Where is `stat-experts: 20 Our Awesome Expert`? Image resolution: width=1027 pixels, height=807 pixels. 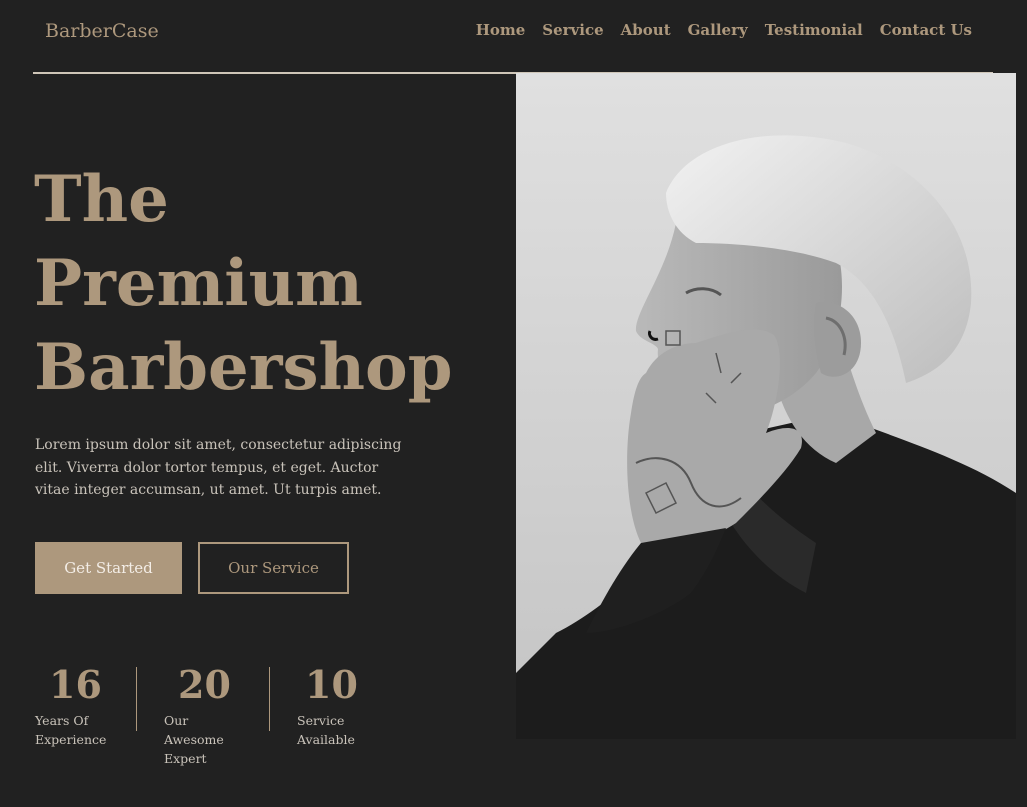 stat-experts: 20 Our Awesome Expert is located at coordinates (209, 715).